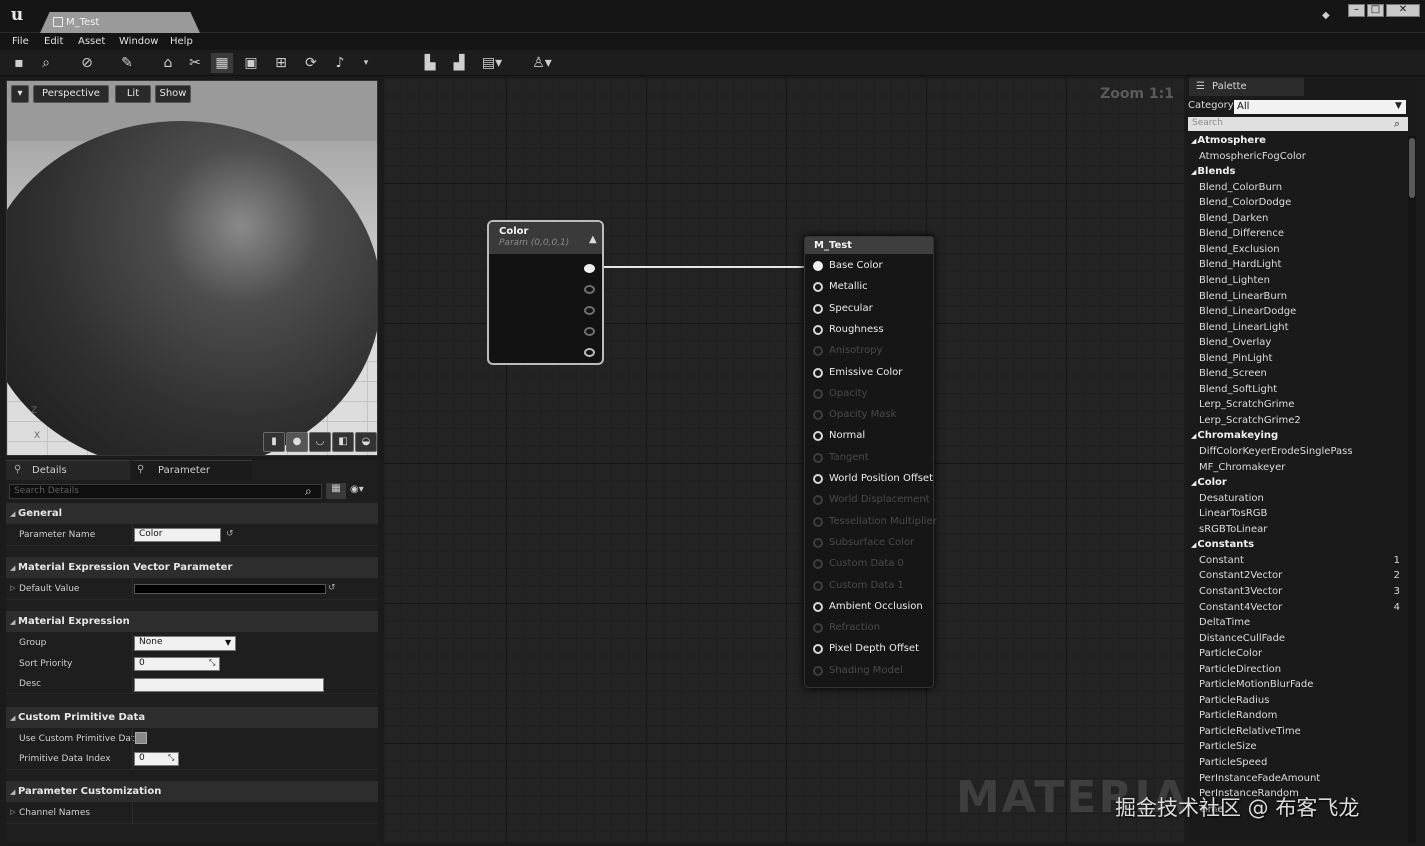 The image size is (1425, 846). I want to click on palette-item: Blend_PinLight, so click(1297, 359).